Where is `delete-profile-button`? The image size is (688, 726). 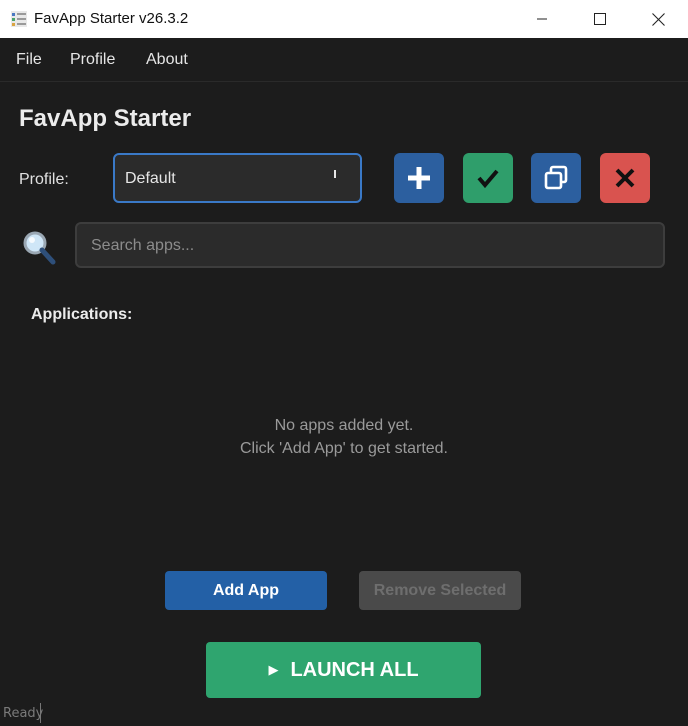
delete-profile-button is located at coordinates (625, 178).